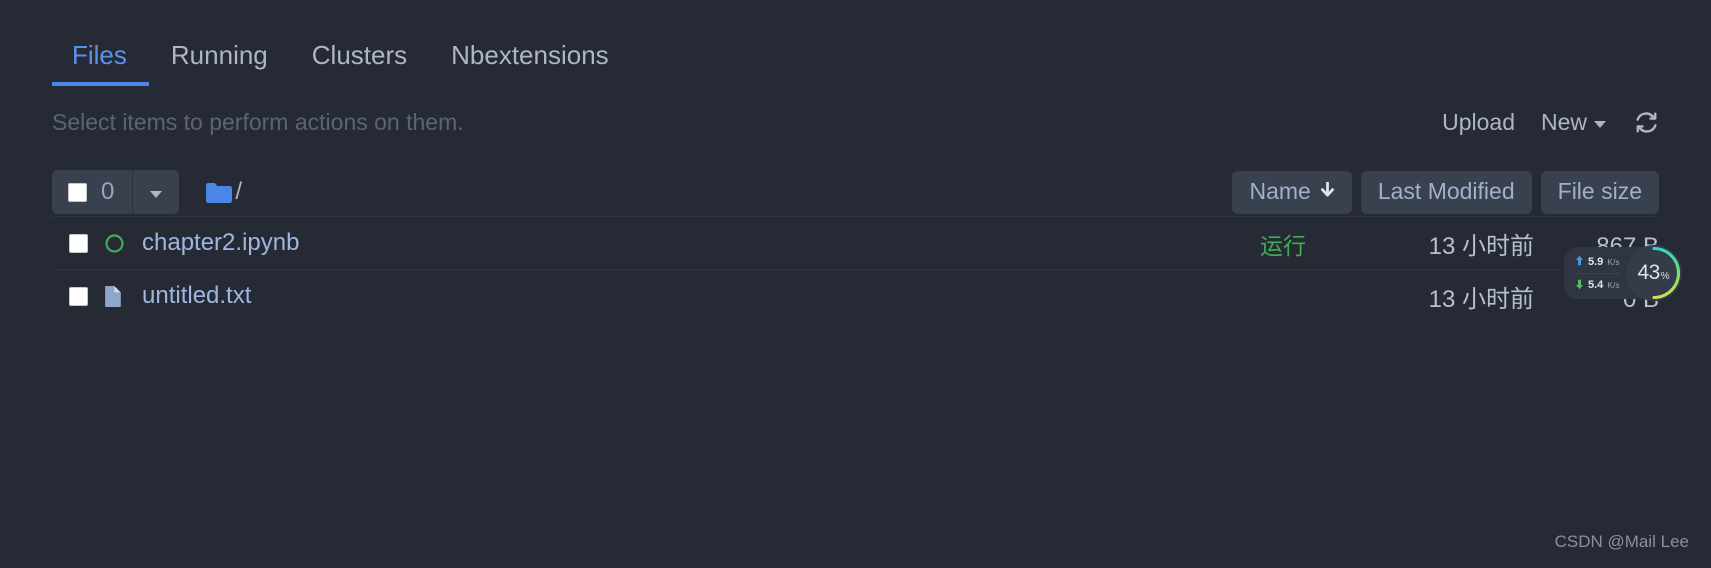 Image resolution: width=1711 pixels, height=568 pixels. What do you see at coordinates (1327, 191) in the screenshot?
I see `sort-descending-arrow-icon` at bounding box center [1327, 191].